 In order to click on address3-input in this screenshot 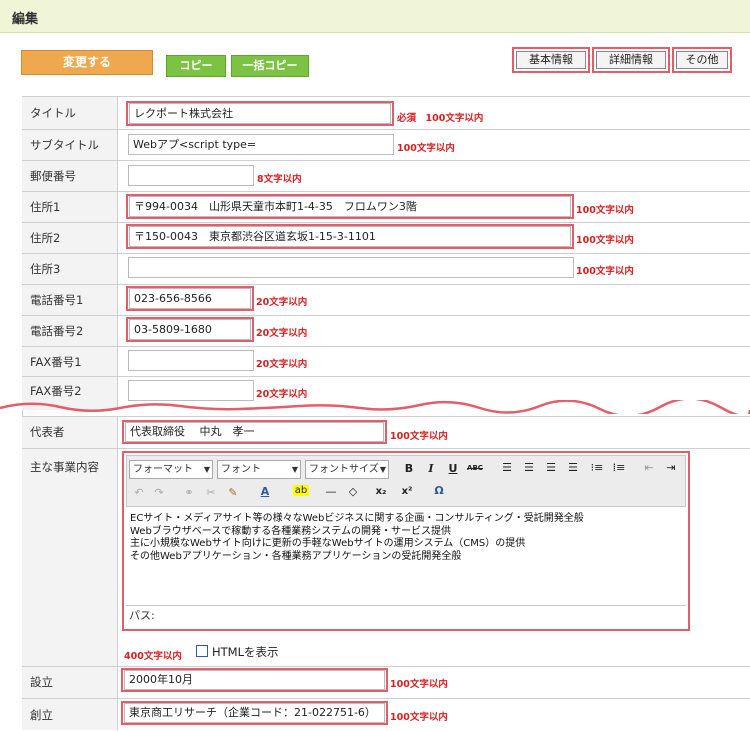, I will do `click(351, 267)`.